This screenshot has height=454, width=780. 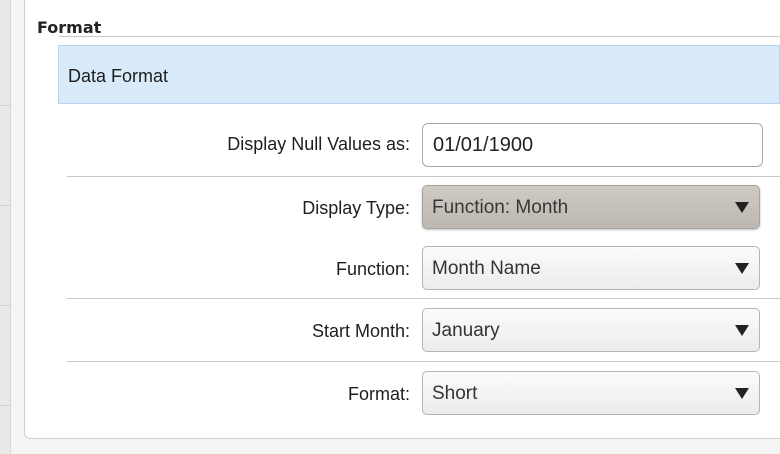 What do you see at coordinates (69, 27) in the screenshot?
I see `panel-title: Format` at bounding box center [69, 27].